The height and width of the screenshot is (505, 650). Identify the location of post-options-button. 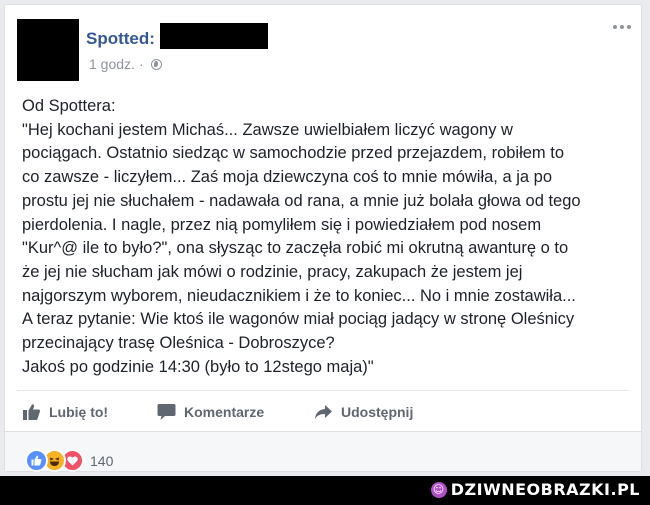
(622, 27).